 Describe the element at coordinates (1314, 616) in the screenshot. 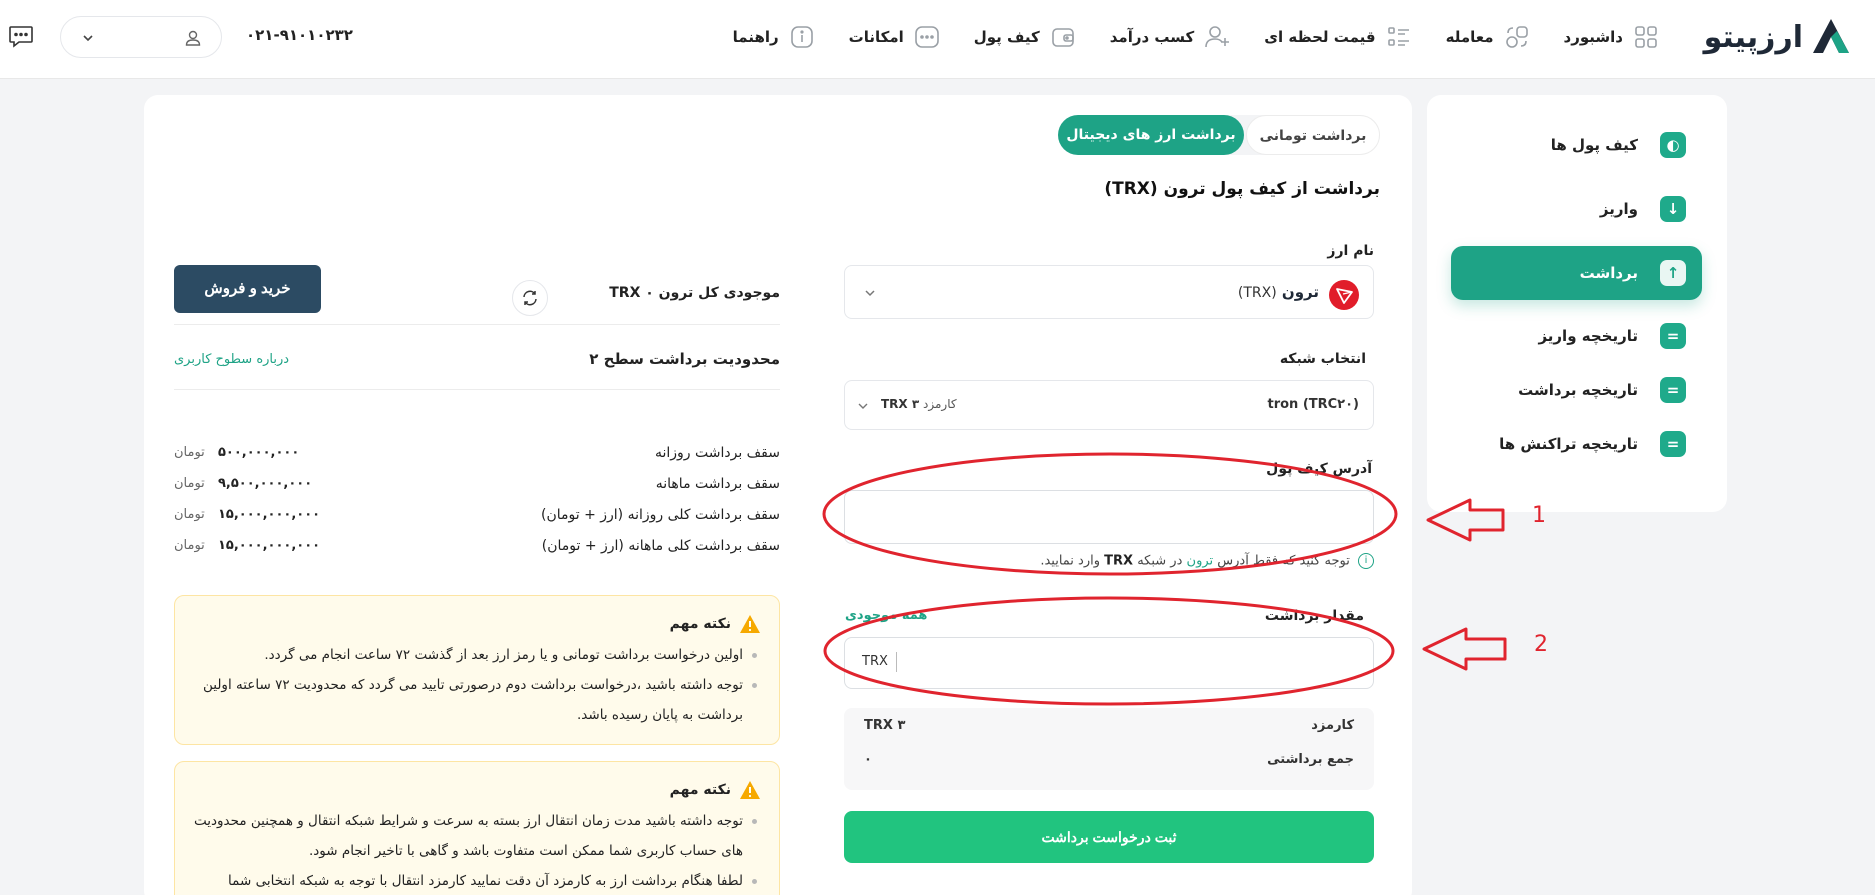

I see `withdraw-amount-label: مقدار برداشت` at that location.